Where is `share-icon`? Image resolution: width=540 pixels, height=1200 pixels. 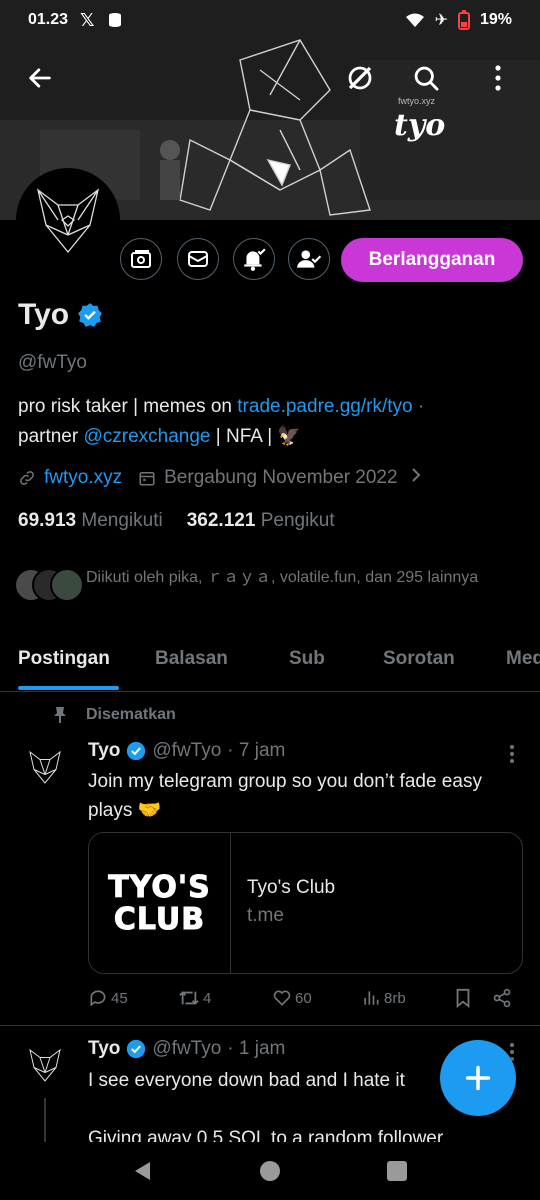 share-icon is located at coordinates (502, 998).